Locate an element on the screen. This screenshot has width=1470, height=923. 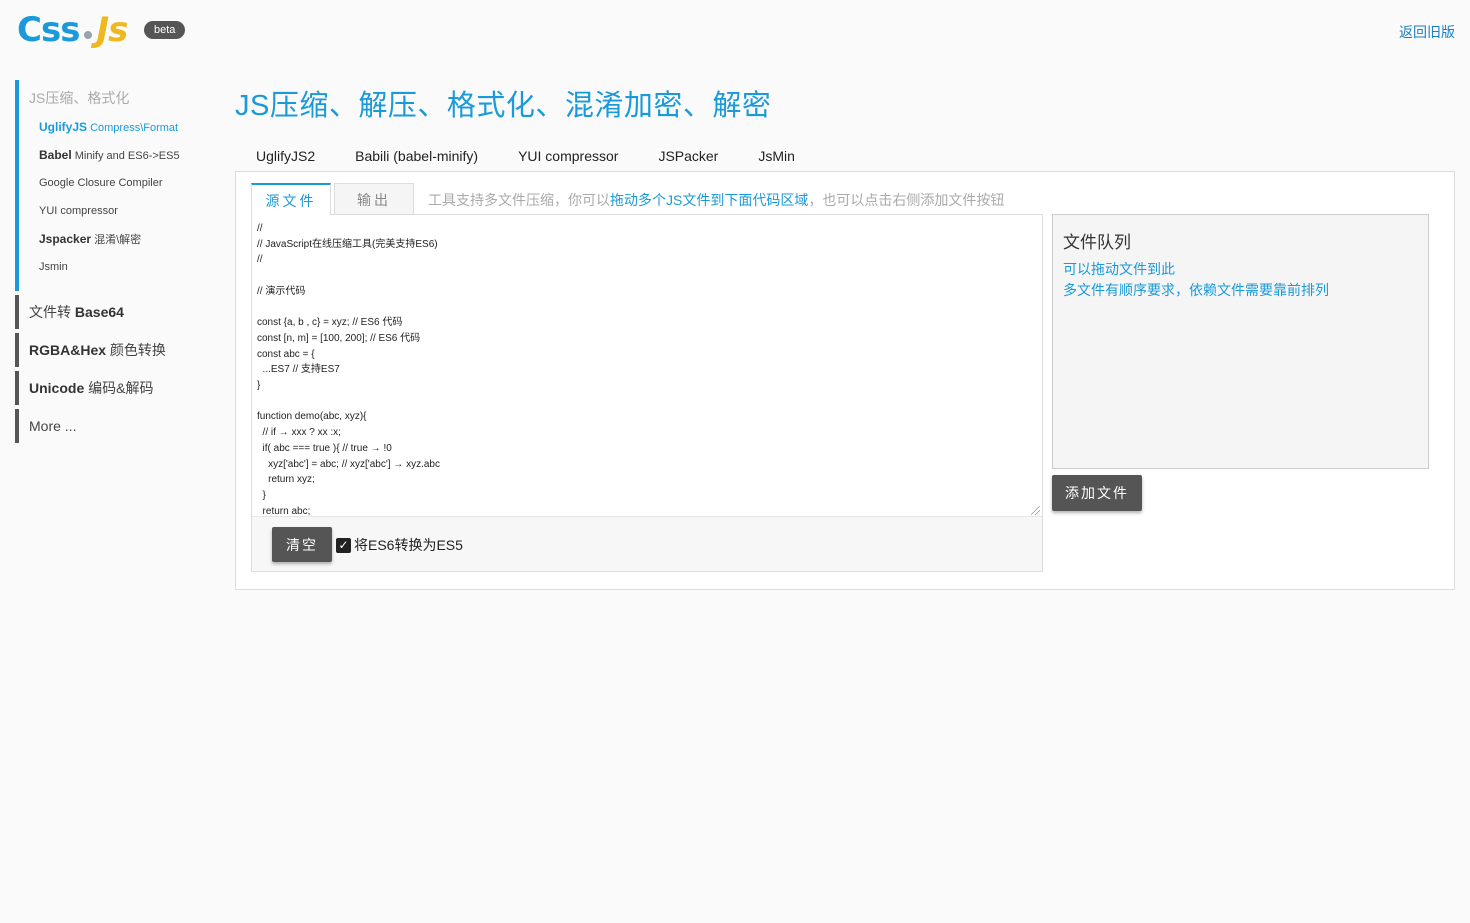
sidebar-item-bold: Babel is located at coordinates (55, 155).